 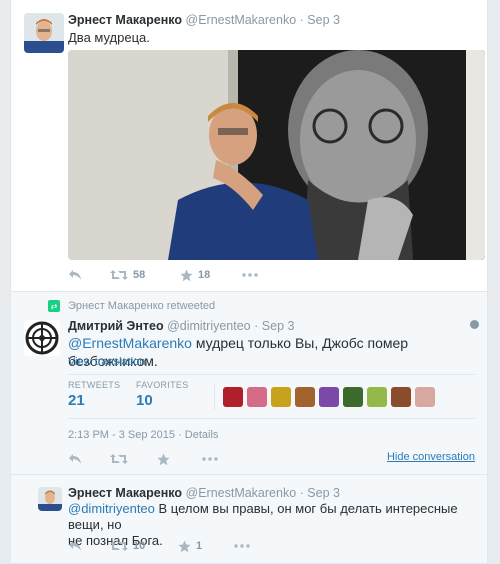 I want to click on tweet-text: Два мудреца., so click(x=109, y=37).